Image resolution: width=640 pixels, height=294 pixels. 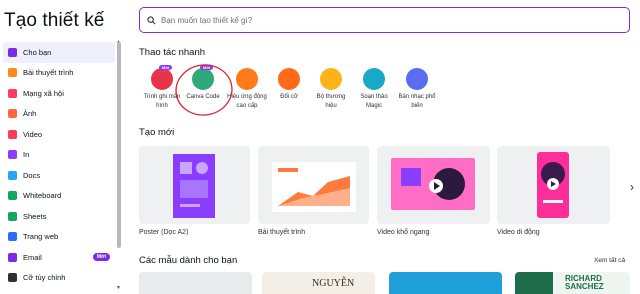 I want to click on sidebar-item-9: Trang web, so click(x=59, y=237).